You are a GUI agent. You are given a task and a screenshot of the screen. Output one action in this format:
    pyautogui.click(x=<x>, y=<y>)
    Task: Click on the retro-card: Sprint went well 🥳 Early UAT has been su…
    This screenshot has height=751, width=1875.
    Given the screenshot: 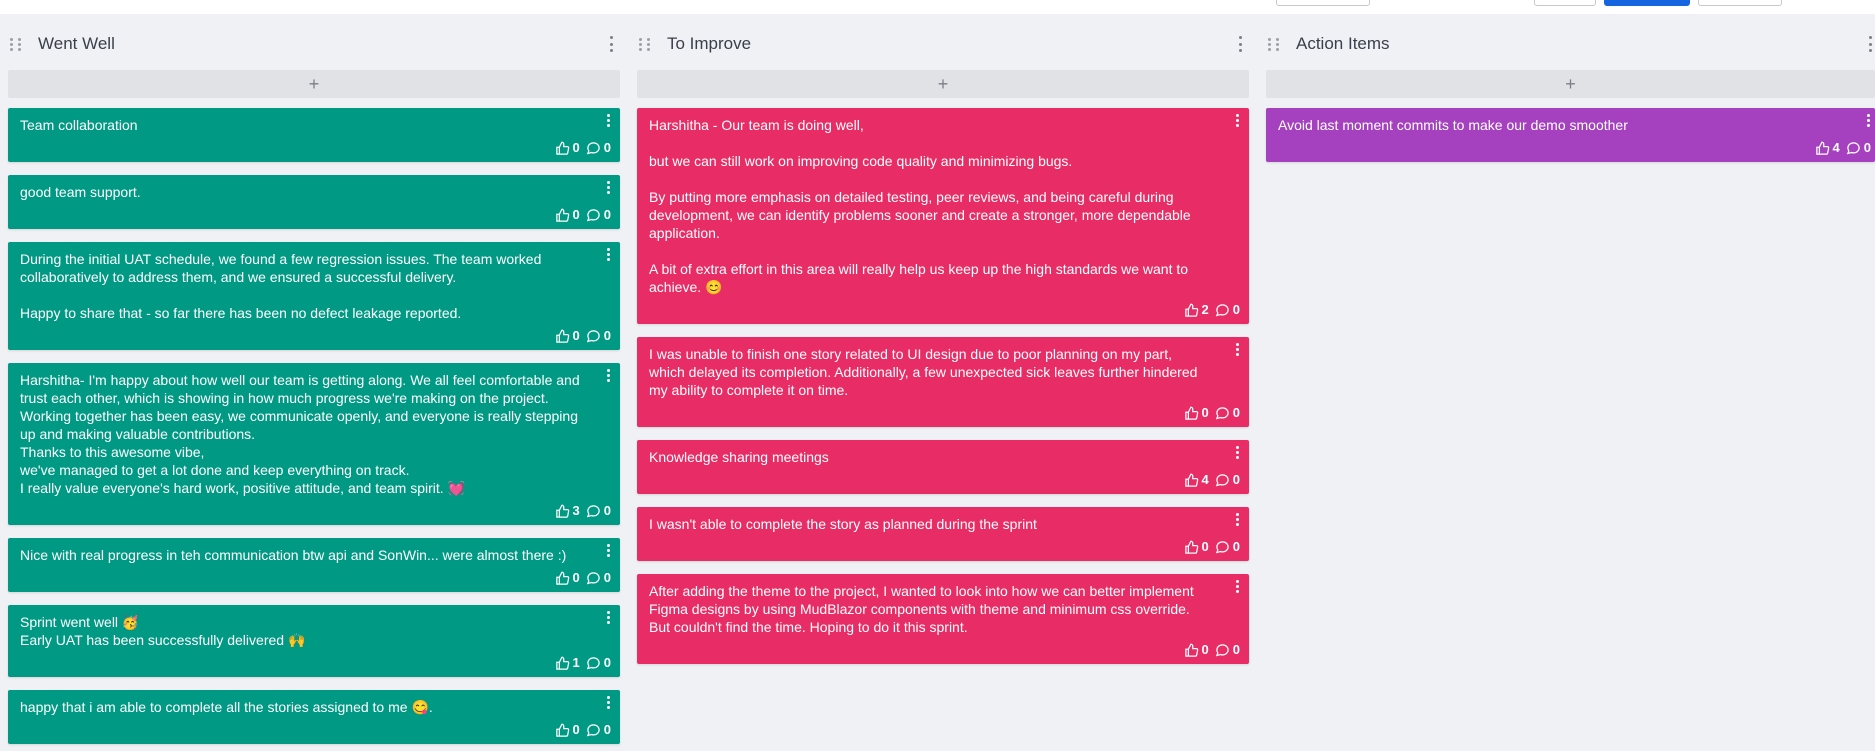 What is the action you would take?
    pyautogui.click(x=314, y=641)
    